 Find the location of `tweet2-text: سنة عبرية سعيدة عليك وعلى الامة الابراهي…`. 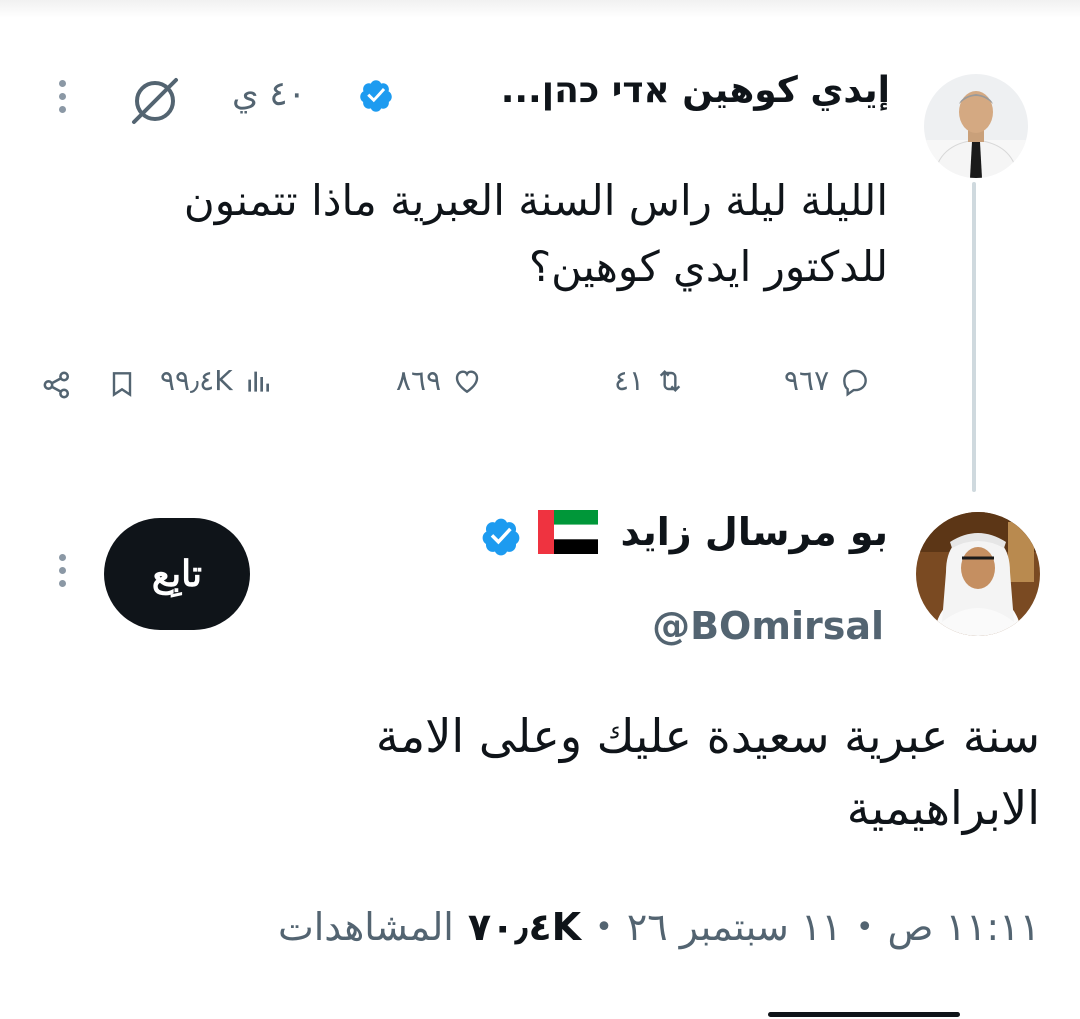

tweet2-text: سنة عبرية سعيدة عليك وعلى الامة الابراهي… is located at coordinates (540, 772).